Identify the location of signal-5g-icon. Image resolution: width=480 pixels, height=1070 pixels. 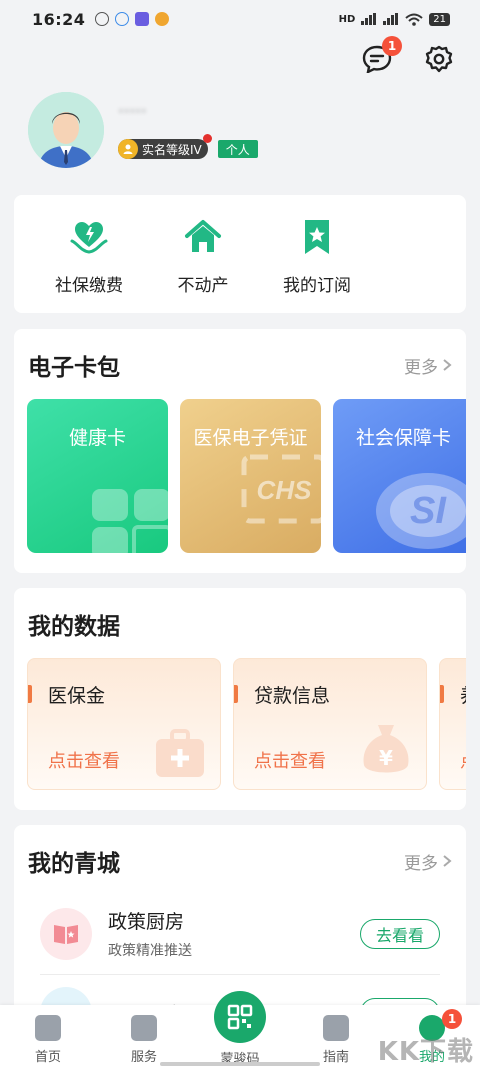
(391, 19).